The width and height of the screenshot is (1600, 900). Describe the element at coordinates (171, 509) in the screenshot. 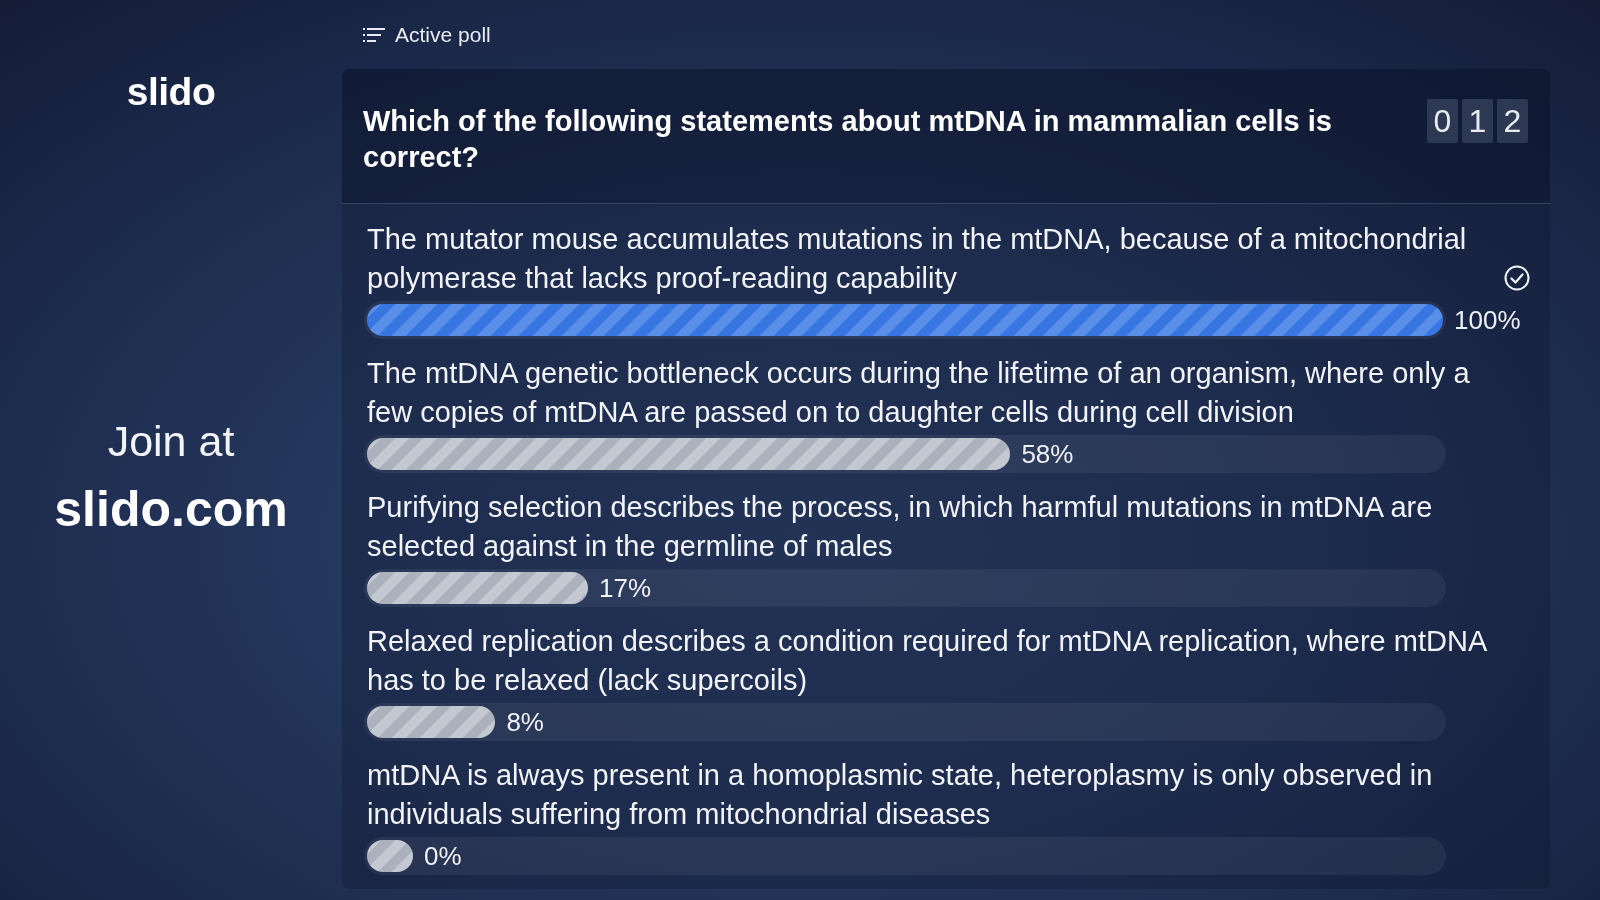

I see `join-url: slido.com` at that location.